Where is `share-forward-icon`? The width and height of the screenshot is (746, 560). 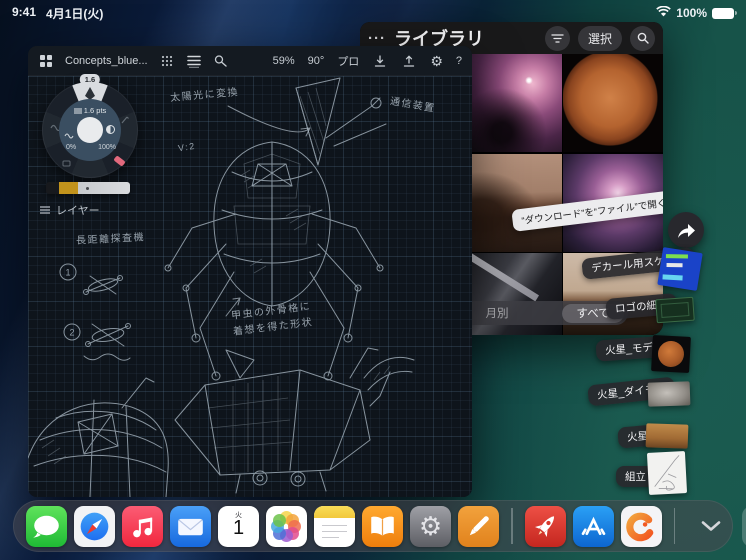
share-forward-icon is located at coordinates (686, 230).